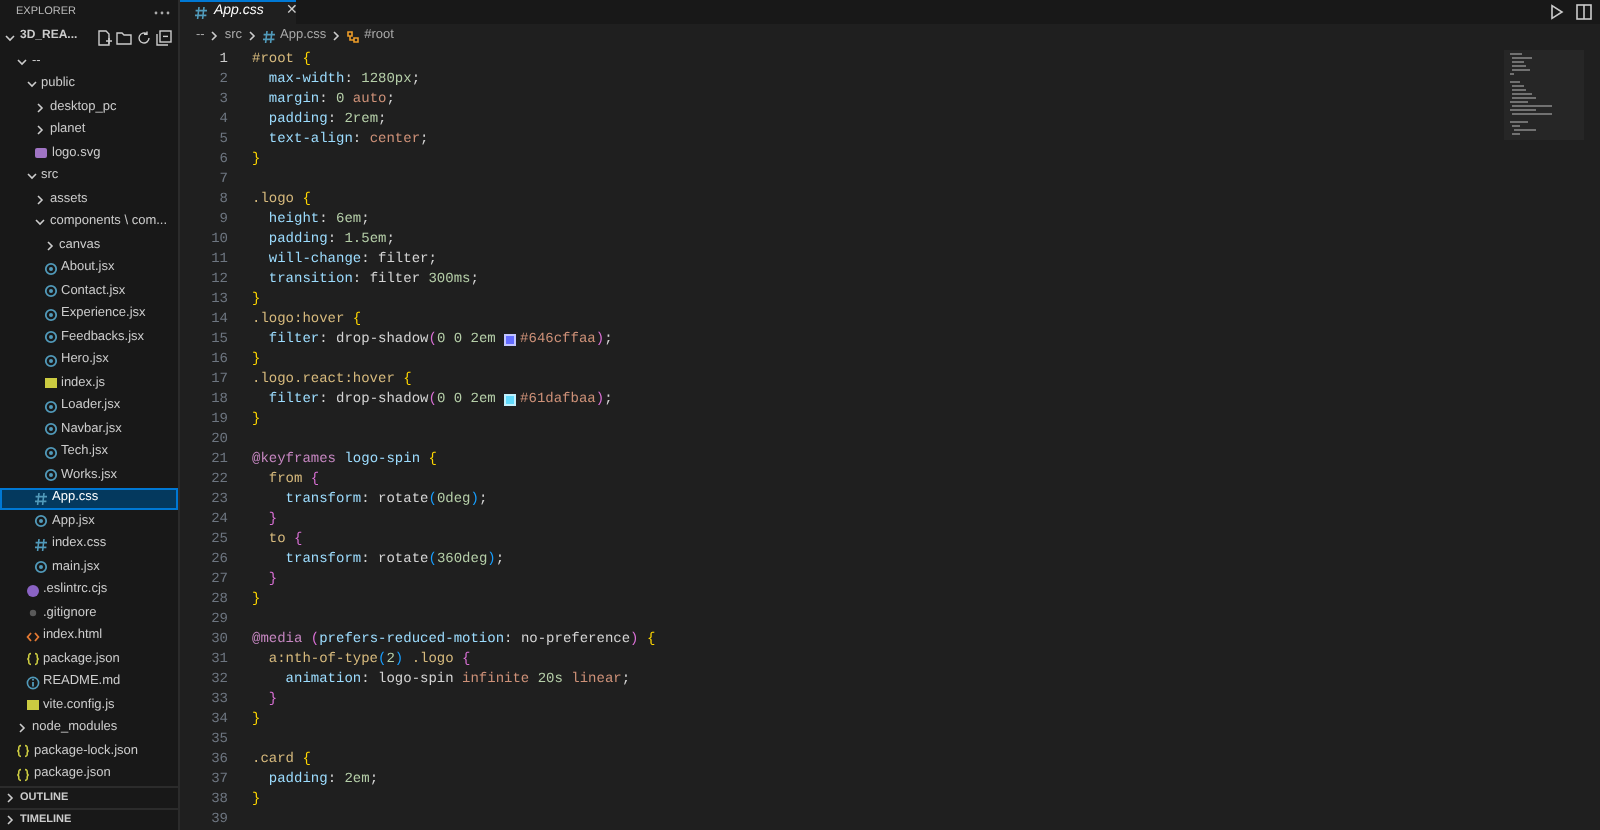 The height and width of the screenshot is (830, 1600). Describe the element at coordinates (32, 636) in the screenshot. I see `angle-brackets-icon` at that location.